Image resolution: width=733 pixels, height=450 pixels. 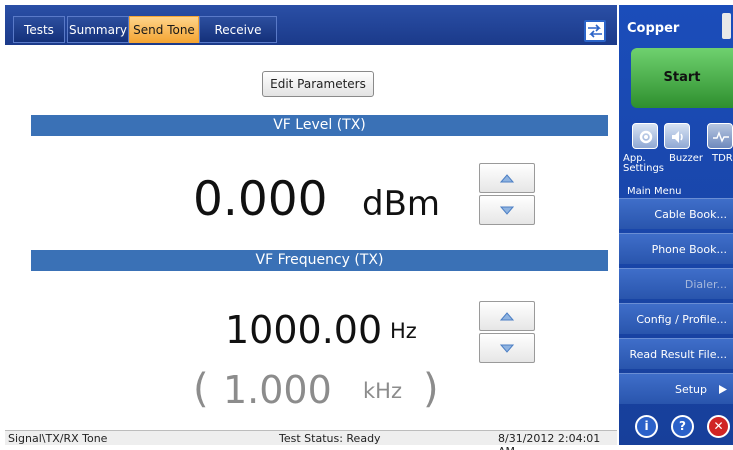 I want to click on panel-title: Copper, so click(x=653, y=28).